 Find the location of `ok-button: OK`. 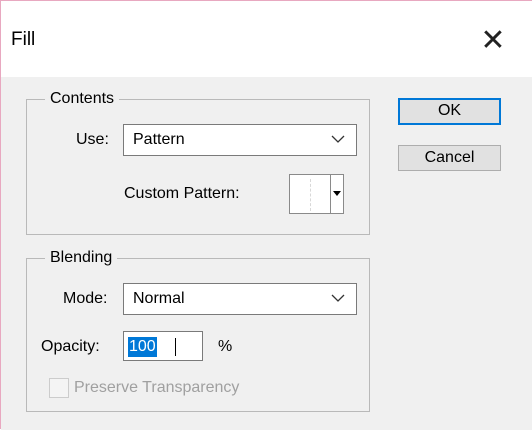

ok-button: OK is located at coordinates (449, 111).